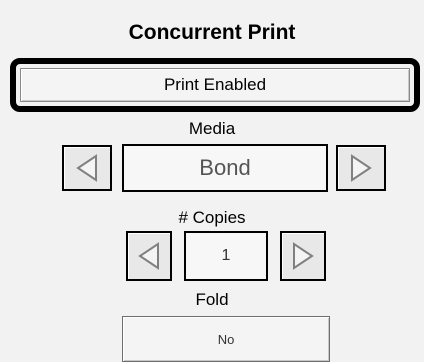 The height and width of the screenshot is (362, 424). I want to click on print-enabled-focus-frame: Print Enabled, so click(215, 85).